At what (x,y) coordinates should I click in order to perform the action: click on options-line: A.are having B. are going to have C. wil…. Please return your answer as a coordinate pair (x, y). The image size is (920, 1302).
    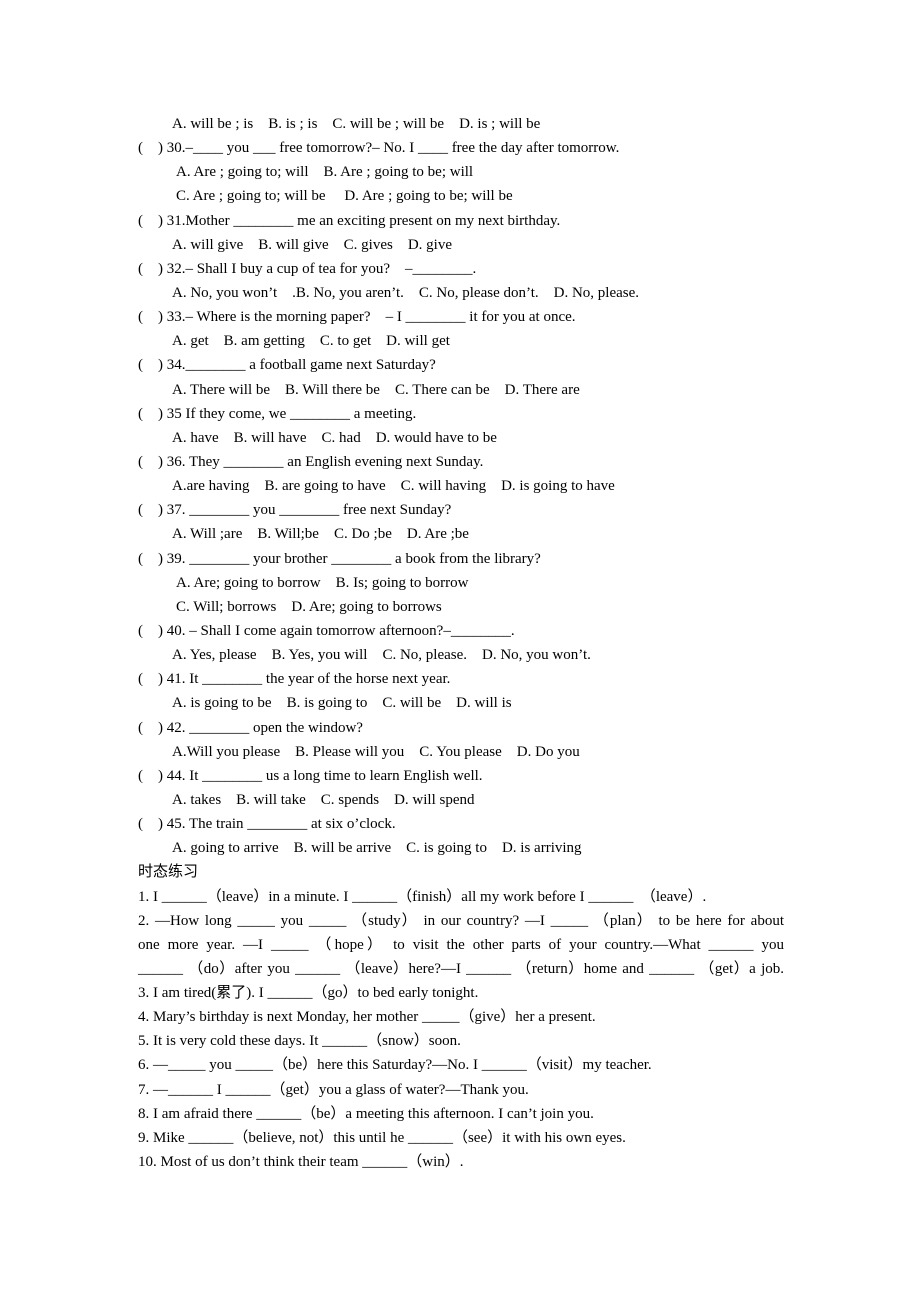
    Looking at the image, I should click on (393, 486).